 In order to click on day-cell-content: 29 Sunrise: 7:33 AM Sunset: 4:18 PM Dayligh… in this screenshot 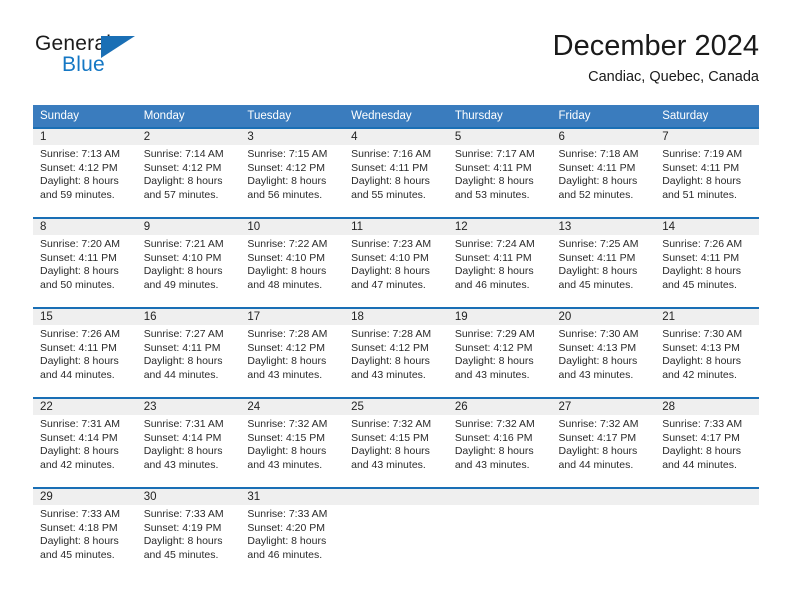, I will do `click(85, 532)`.